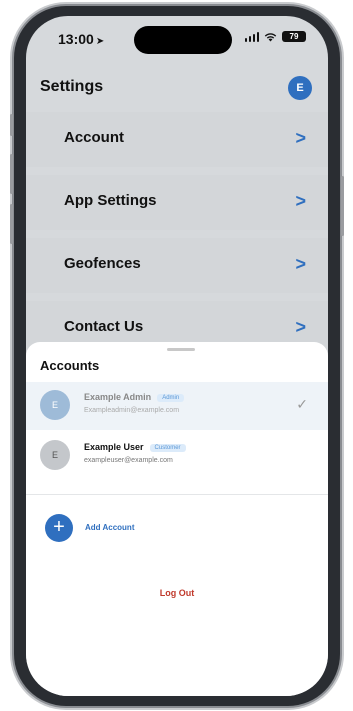  What do you see at coordinates (128, 460) in the screenshot?
I see `account-email: exampleuser@example.com` at bounding box center [128, 460].